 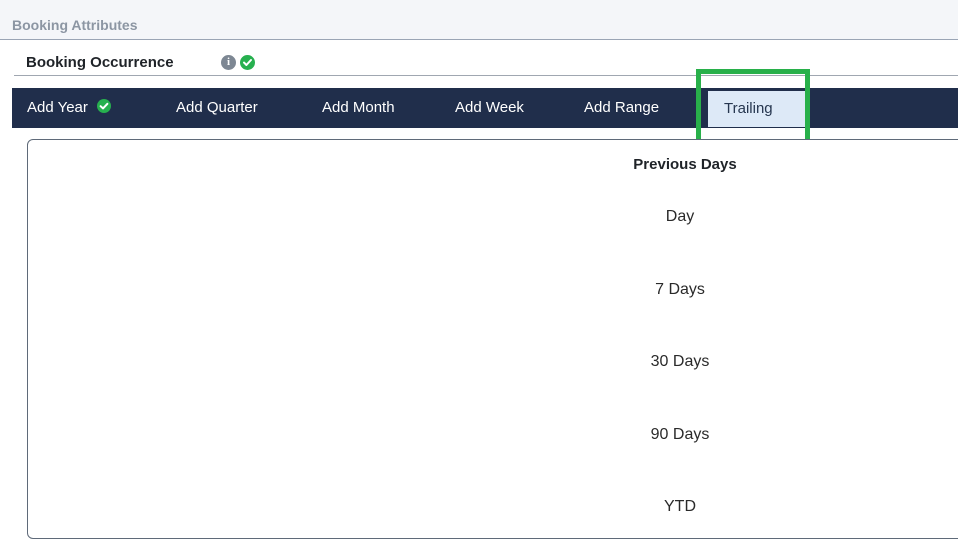 I want to click on tab-label: Add Range, so click(x=622, y=107).